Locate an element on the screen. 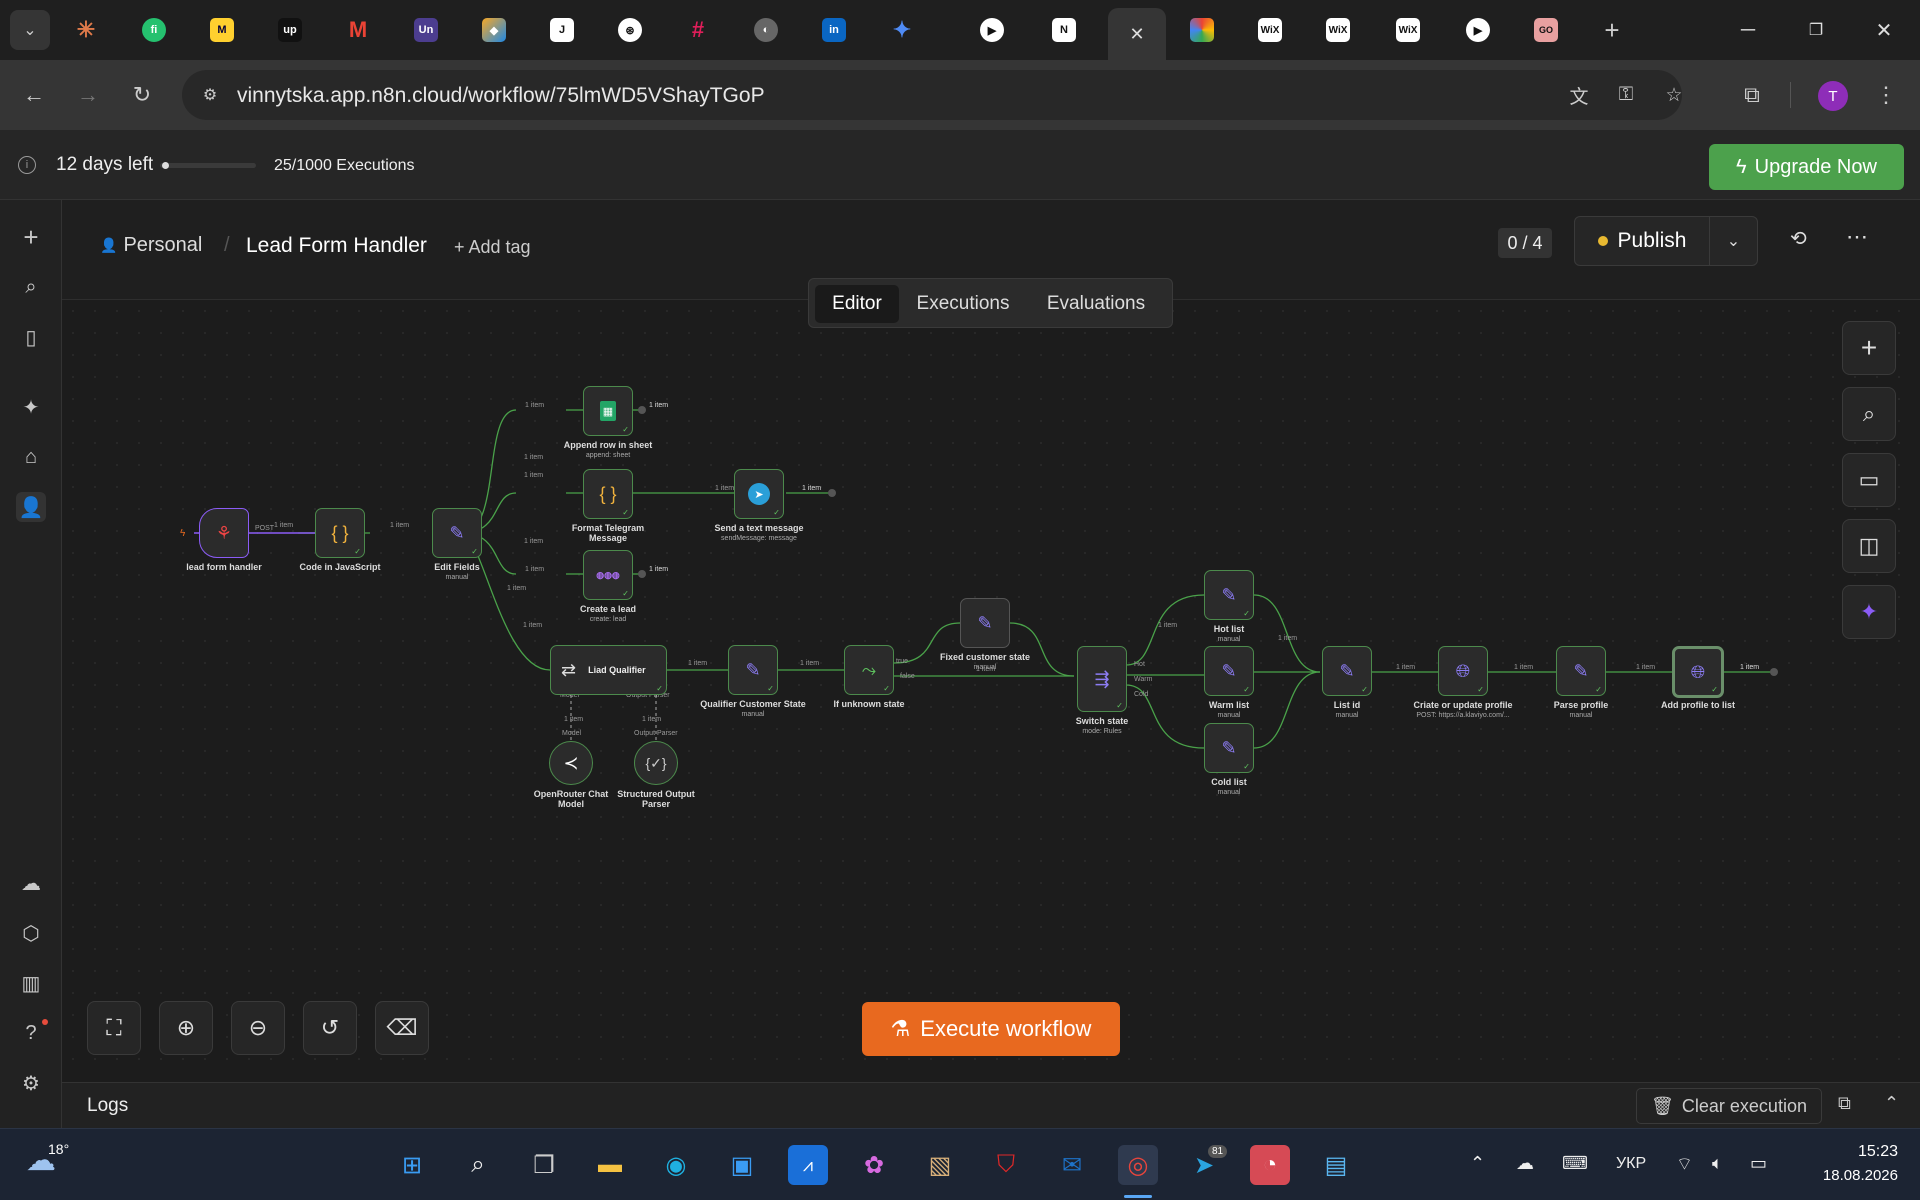  tab-color is located at coordinates (1202, 30).